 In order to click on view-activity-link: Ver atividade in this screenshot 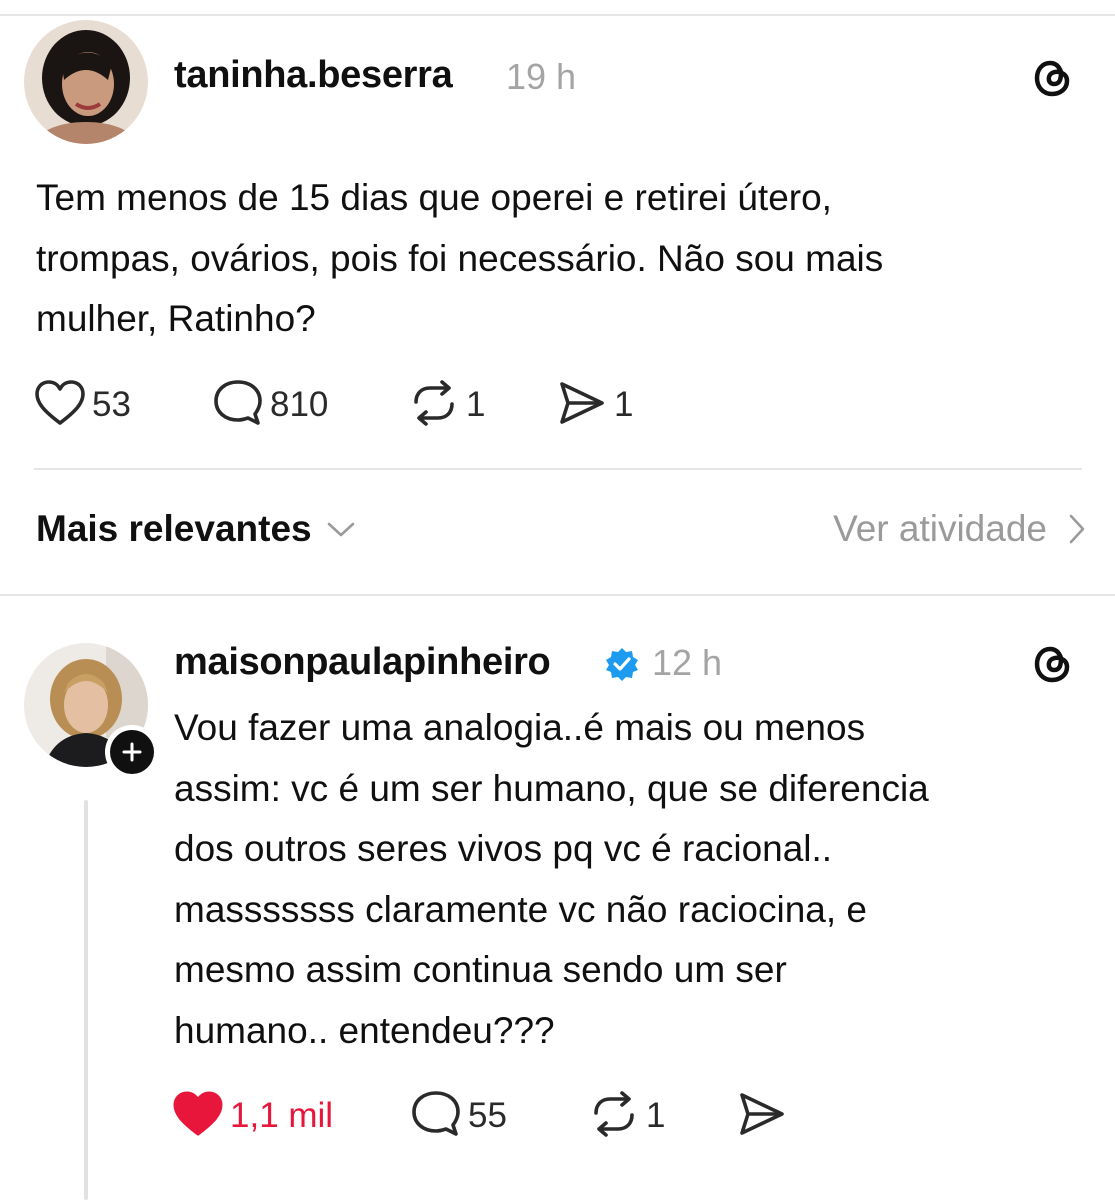, I will do `click(960, 529)`.